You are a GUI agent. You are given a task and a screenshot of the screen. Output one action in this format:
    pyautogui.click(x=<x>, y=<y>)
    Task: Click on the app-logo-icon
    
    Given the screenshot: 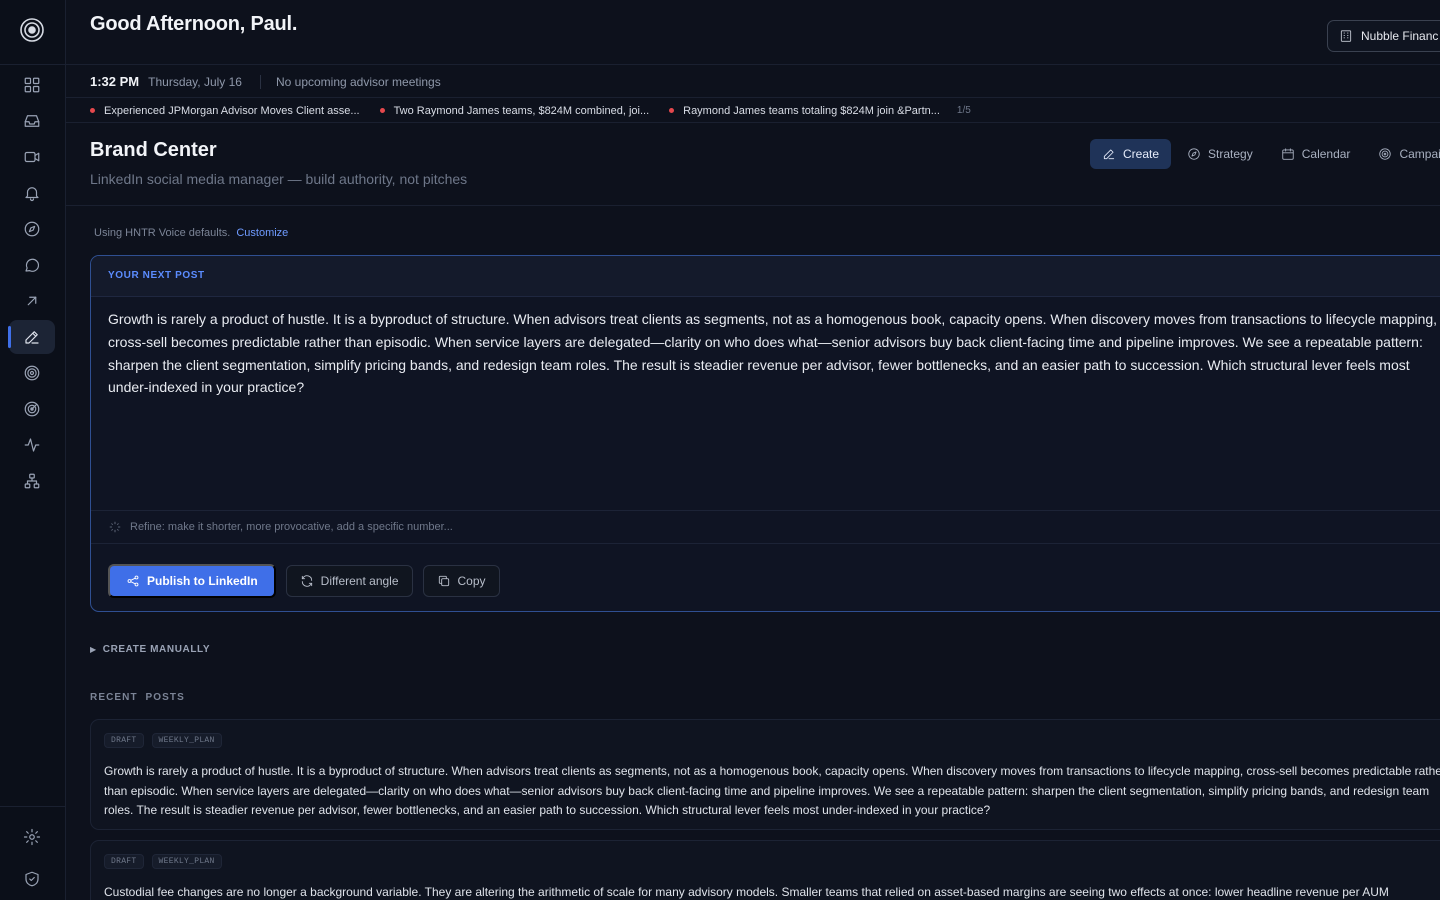 What is the action you would take?
    pyautogui.click(x=32, y=30)
    